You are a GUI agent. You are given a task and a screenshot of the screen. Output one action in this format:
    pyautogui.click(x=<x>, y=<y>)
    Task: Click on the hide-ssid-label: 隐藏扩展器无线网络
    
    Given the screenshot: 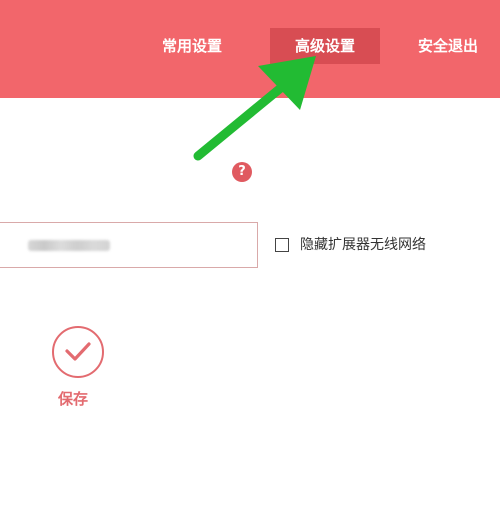 What is the action you would take?
    pyautogui.click(x=363, y=245)
    